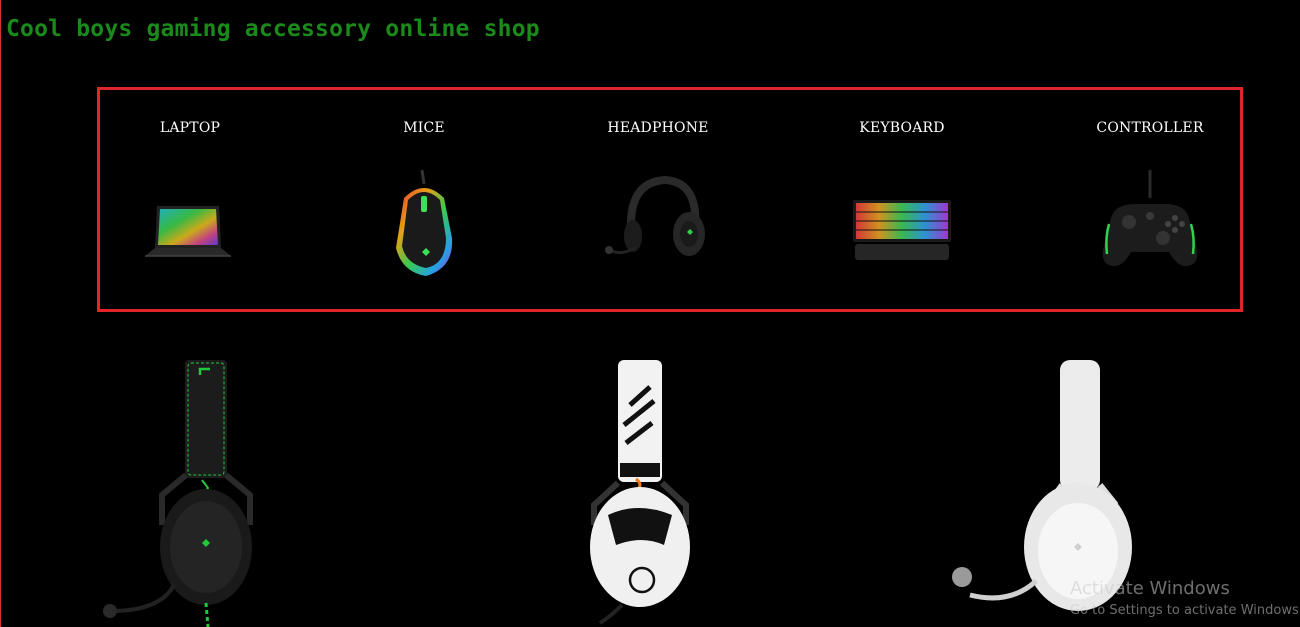  I want to click on category-label: MICE, so click(424, 128).